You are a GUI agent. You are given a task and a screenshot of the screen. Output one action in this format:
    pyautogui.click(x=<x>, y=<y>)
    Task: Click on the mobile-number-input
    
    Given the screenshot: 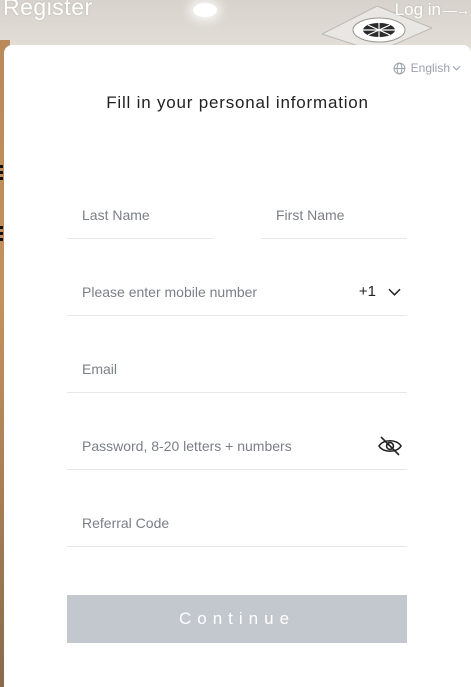 What is the action you would take?
    pyautogui.click(x=237, y=291)
    